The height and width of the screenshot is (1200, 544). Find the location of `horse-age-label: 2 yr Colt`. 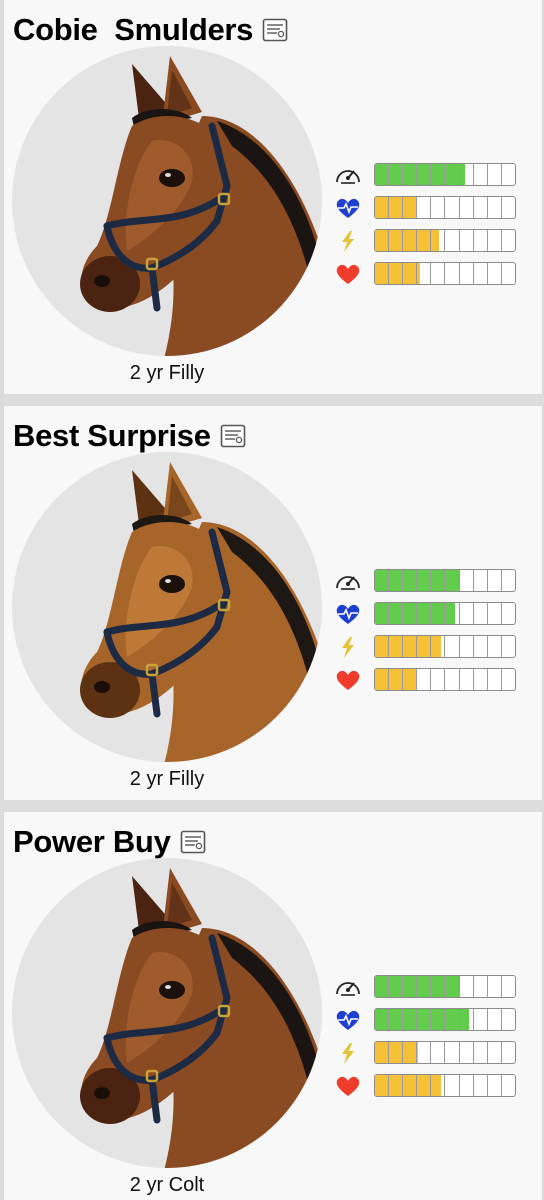

horse-age-label: 2 yr Colt is located at coordinates (167, 1185).